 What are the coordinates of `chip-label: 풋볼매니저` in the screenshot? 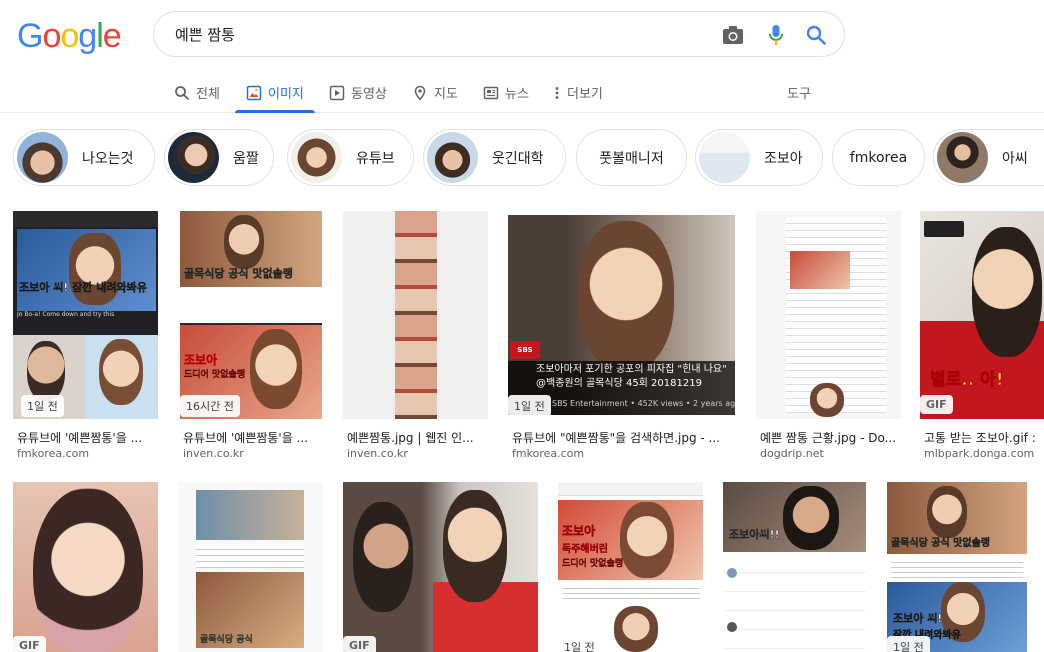 It's located at (631, 158).